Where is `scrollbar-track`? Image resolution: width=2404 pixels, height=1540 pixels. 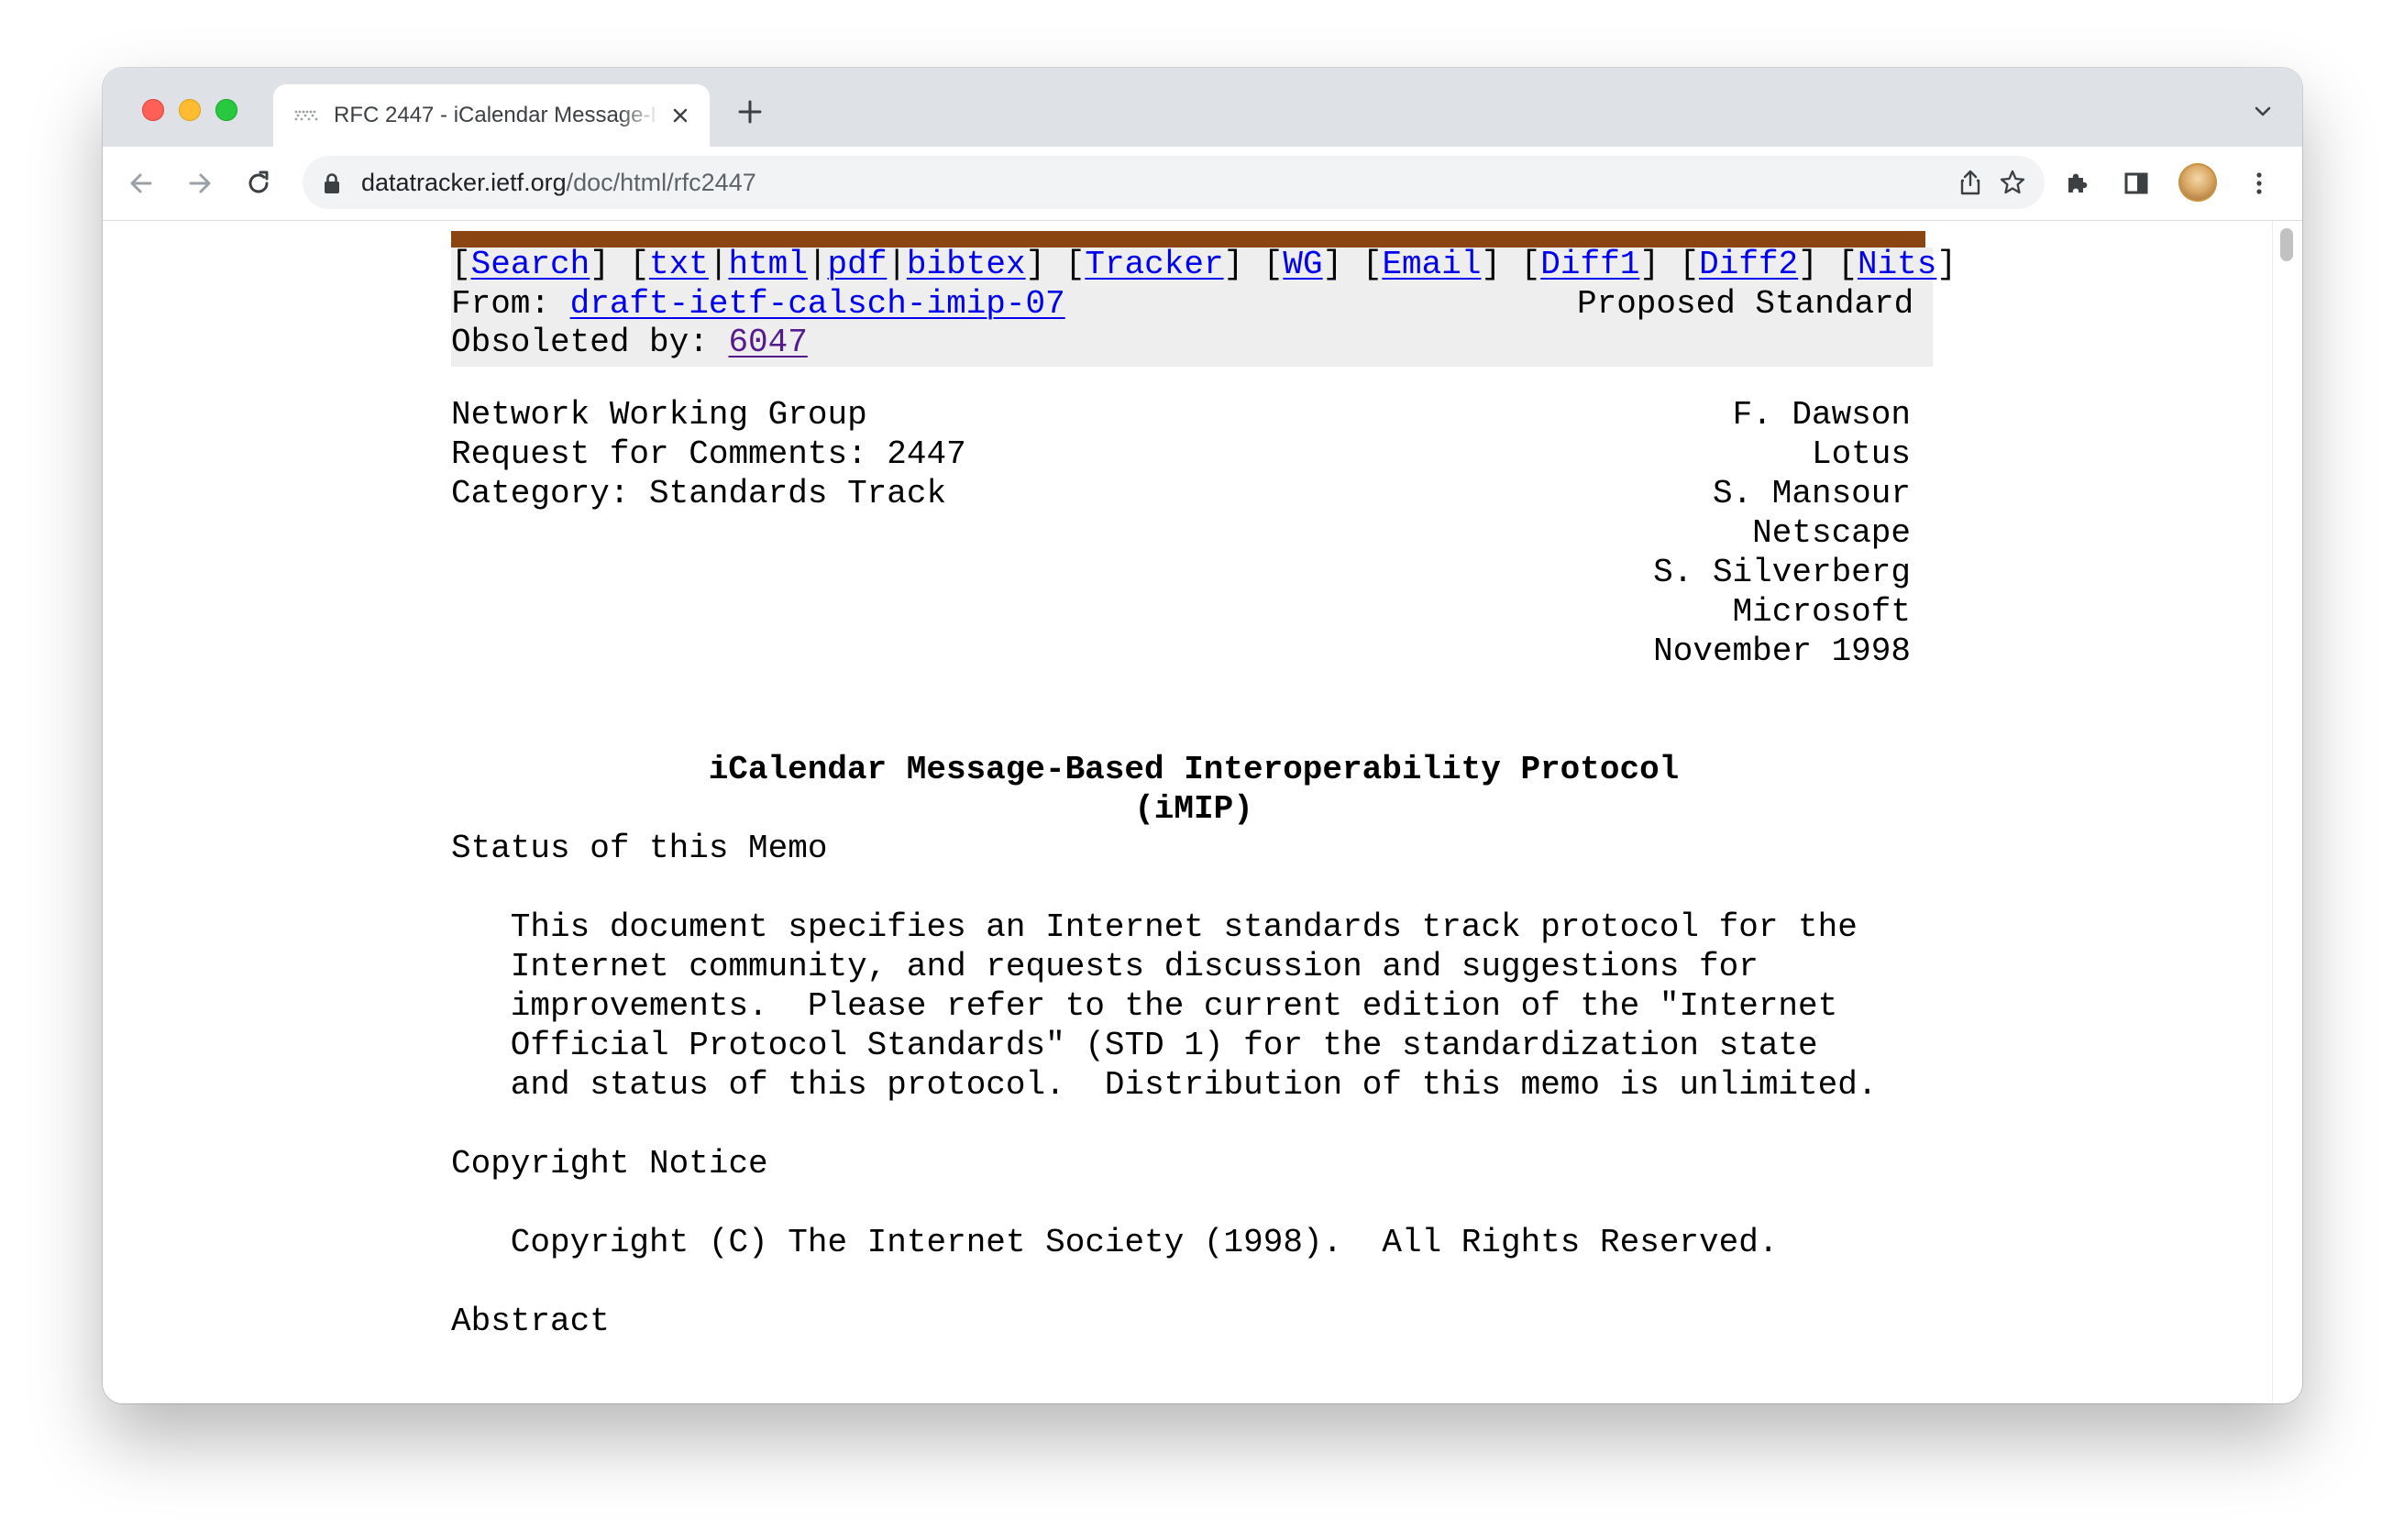
scrollbar-track is located at coordinates (2287, 812).